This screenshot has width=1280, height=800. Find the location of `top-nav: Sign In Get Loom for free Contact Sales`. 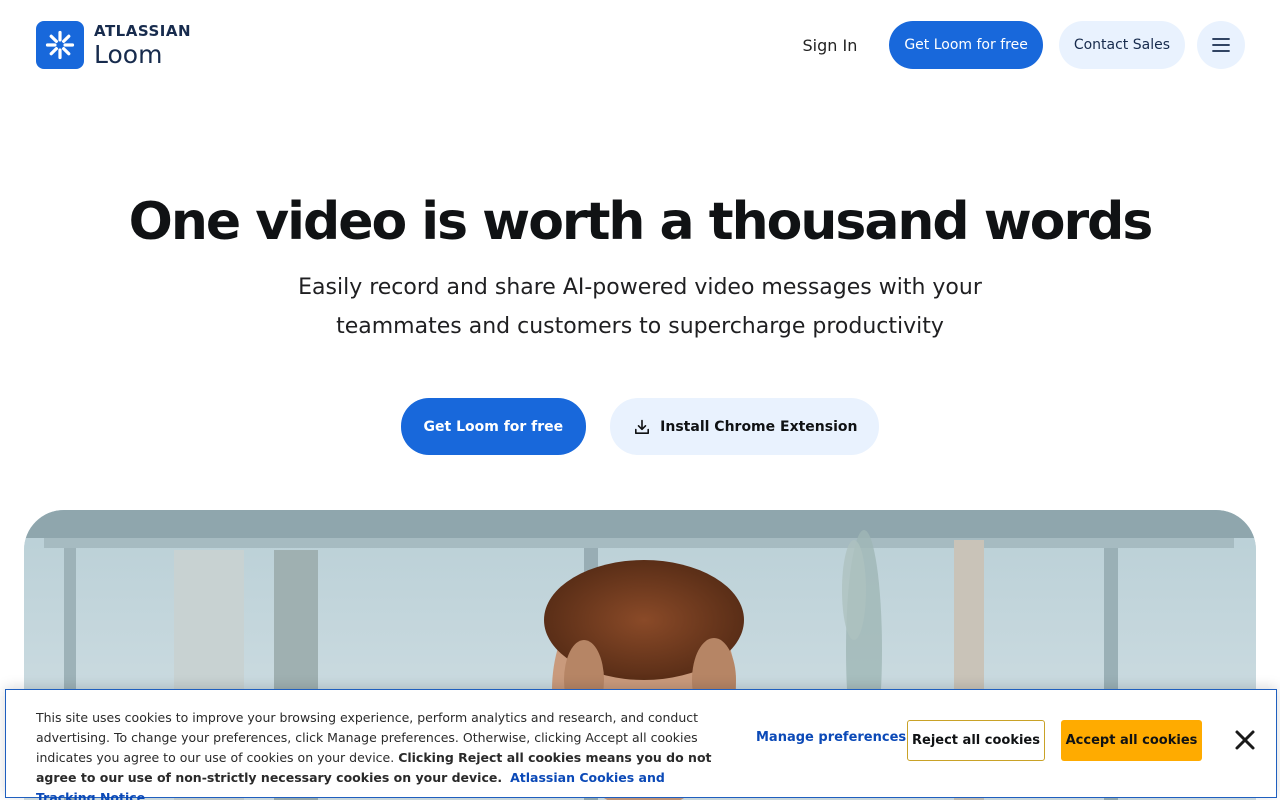

top-nav: Sign In Get Loom for free Contact Sales is located at coordinates (1023, 45).